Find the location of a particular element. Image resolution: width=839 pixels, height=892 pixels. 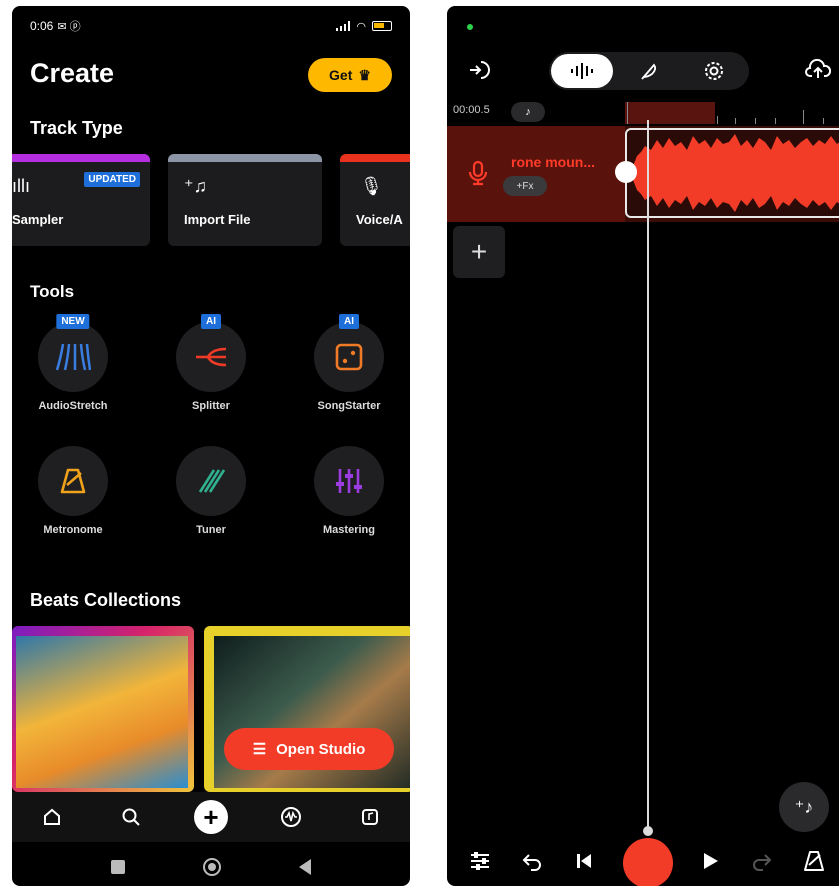

get-button-label: Get is located at coordinates (341, 75).